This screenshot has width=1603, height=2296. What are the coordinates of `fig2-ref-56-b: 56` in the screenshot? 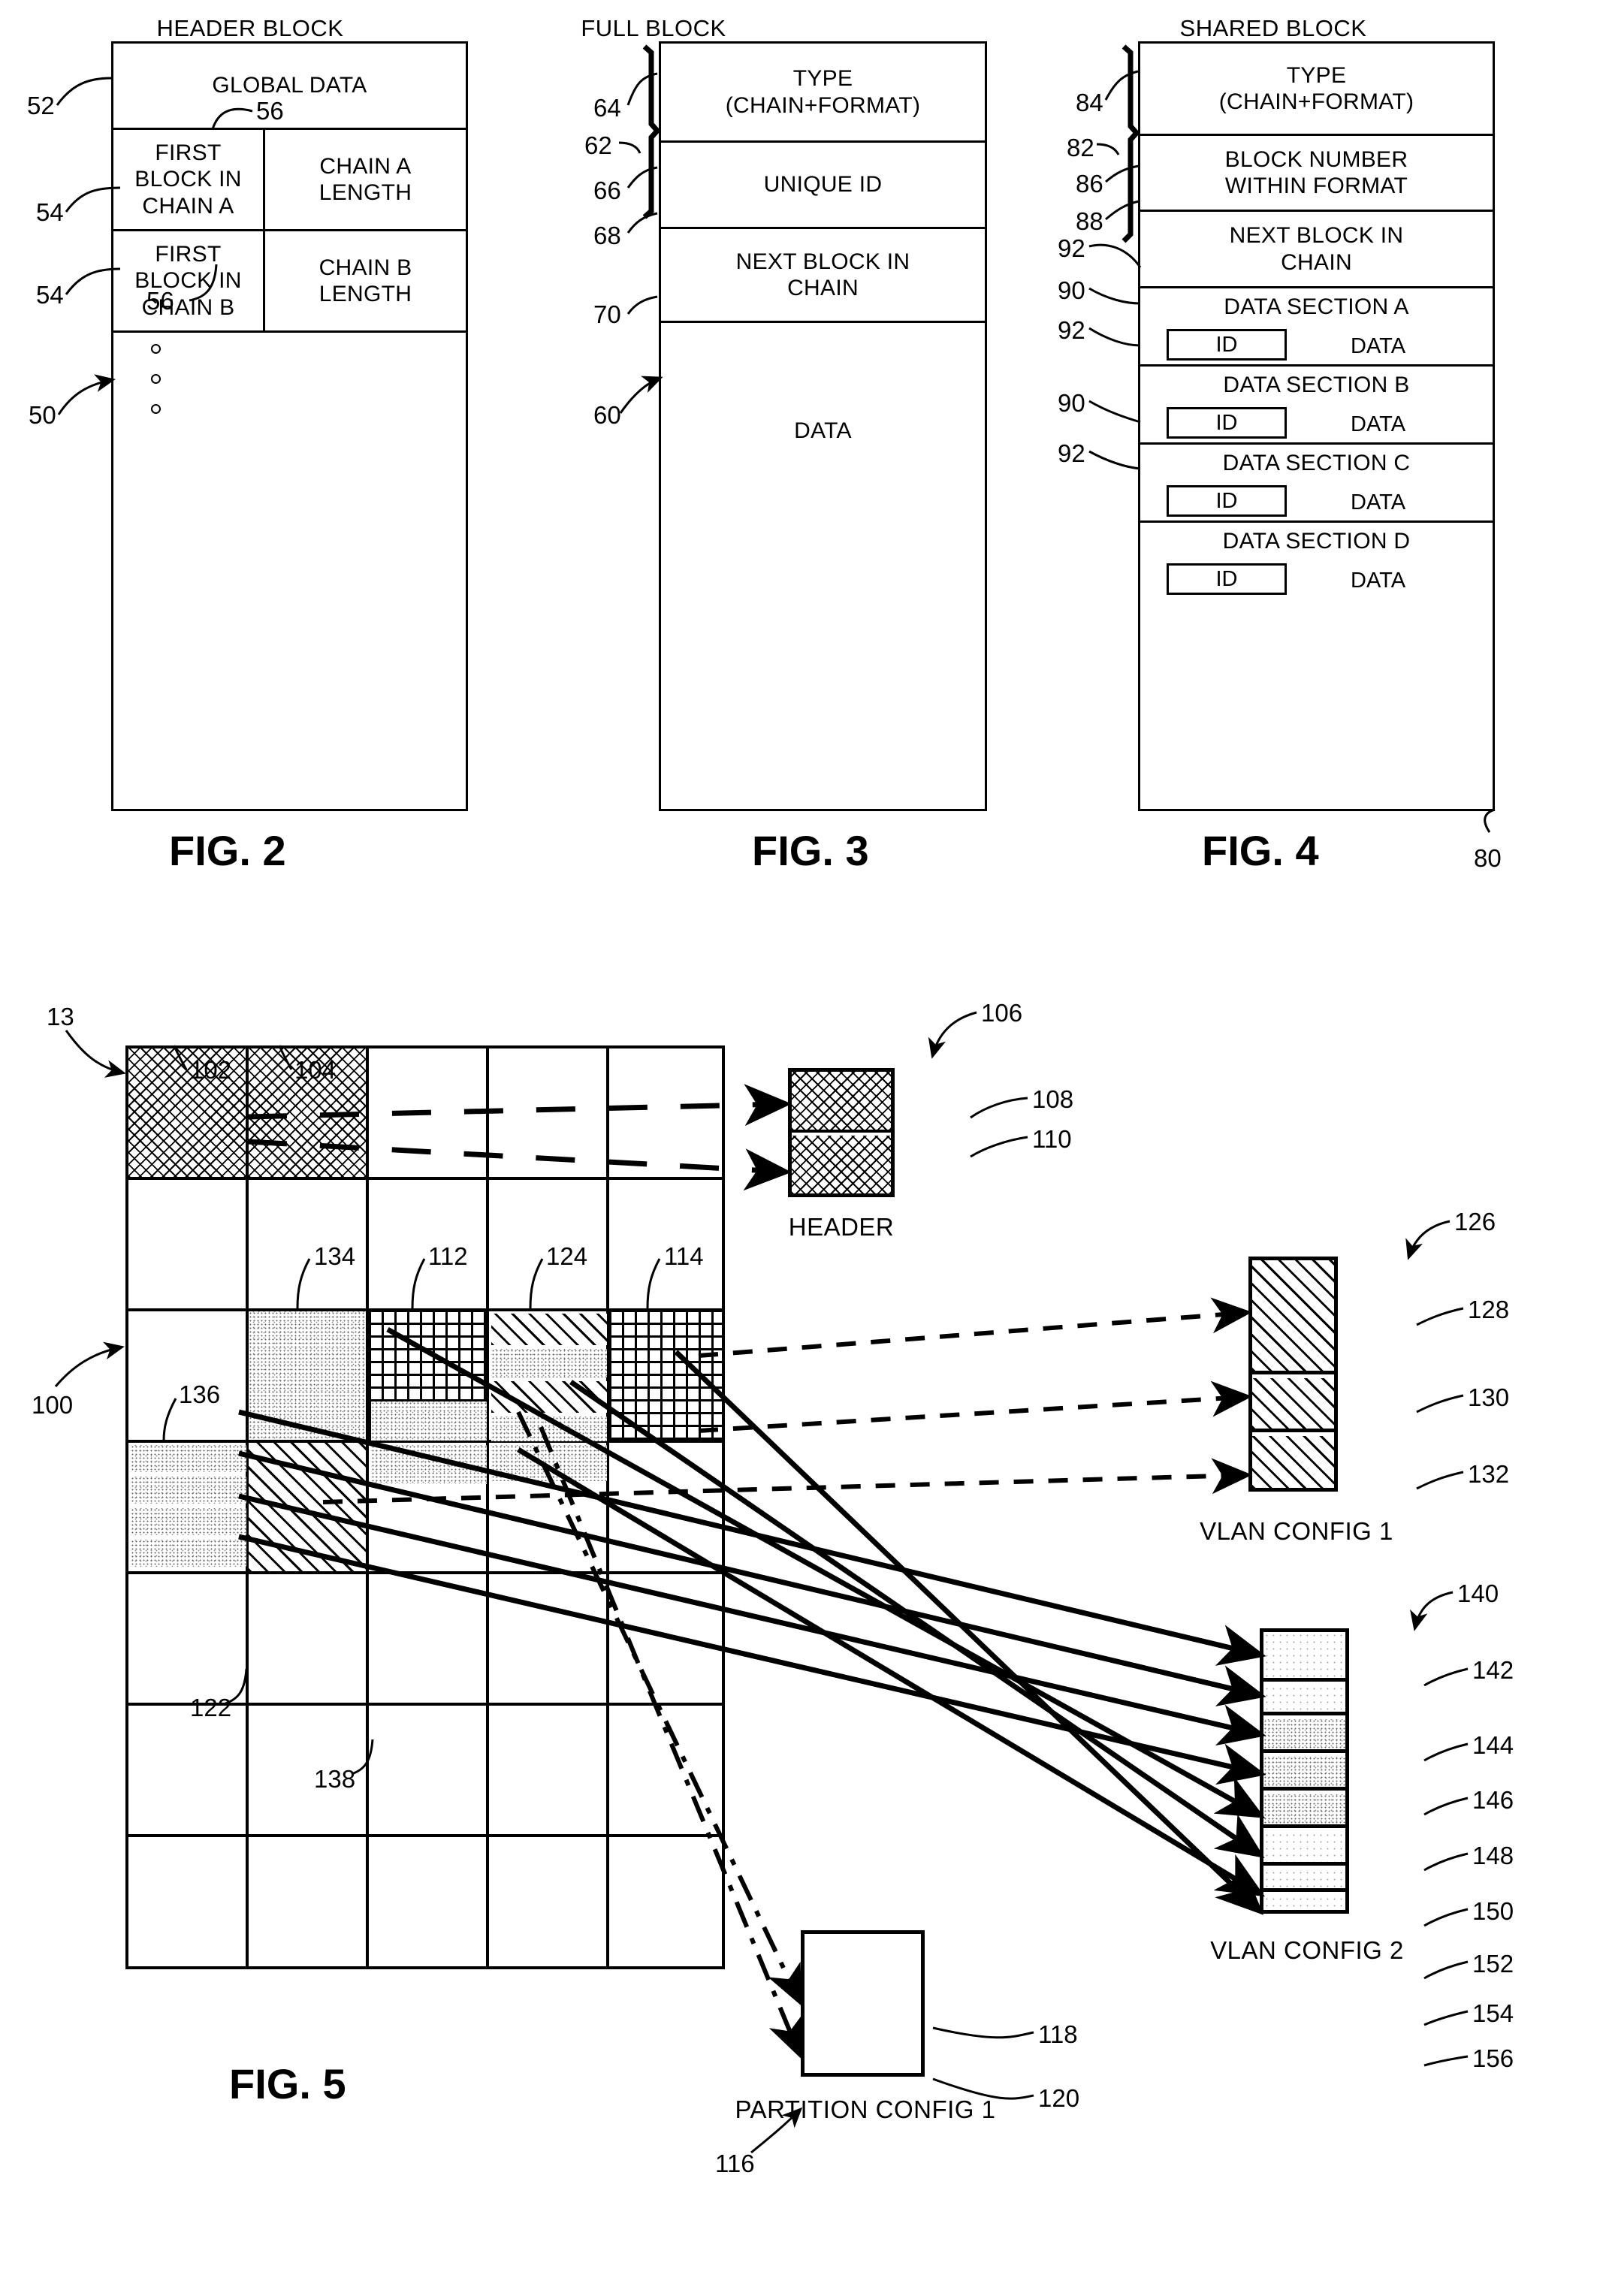 It's located at (160, 301).